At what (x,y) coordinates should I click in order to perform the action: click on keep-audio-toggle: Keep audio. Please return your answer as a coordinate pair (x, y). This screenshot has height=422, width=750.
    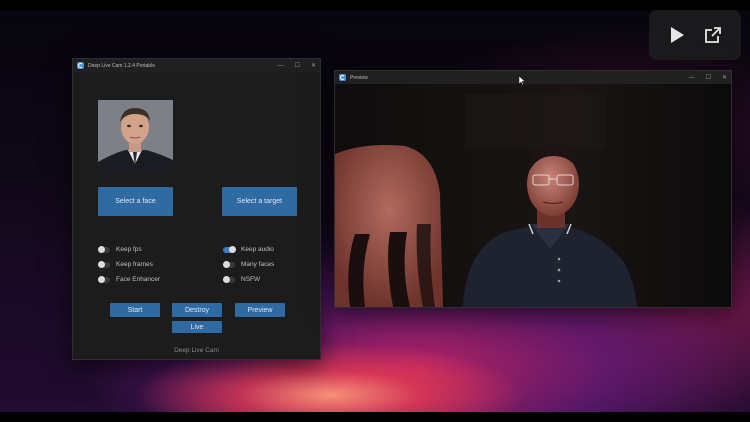
    Looking at the image, I should click on (248, 249).